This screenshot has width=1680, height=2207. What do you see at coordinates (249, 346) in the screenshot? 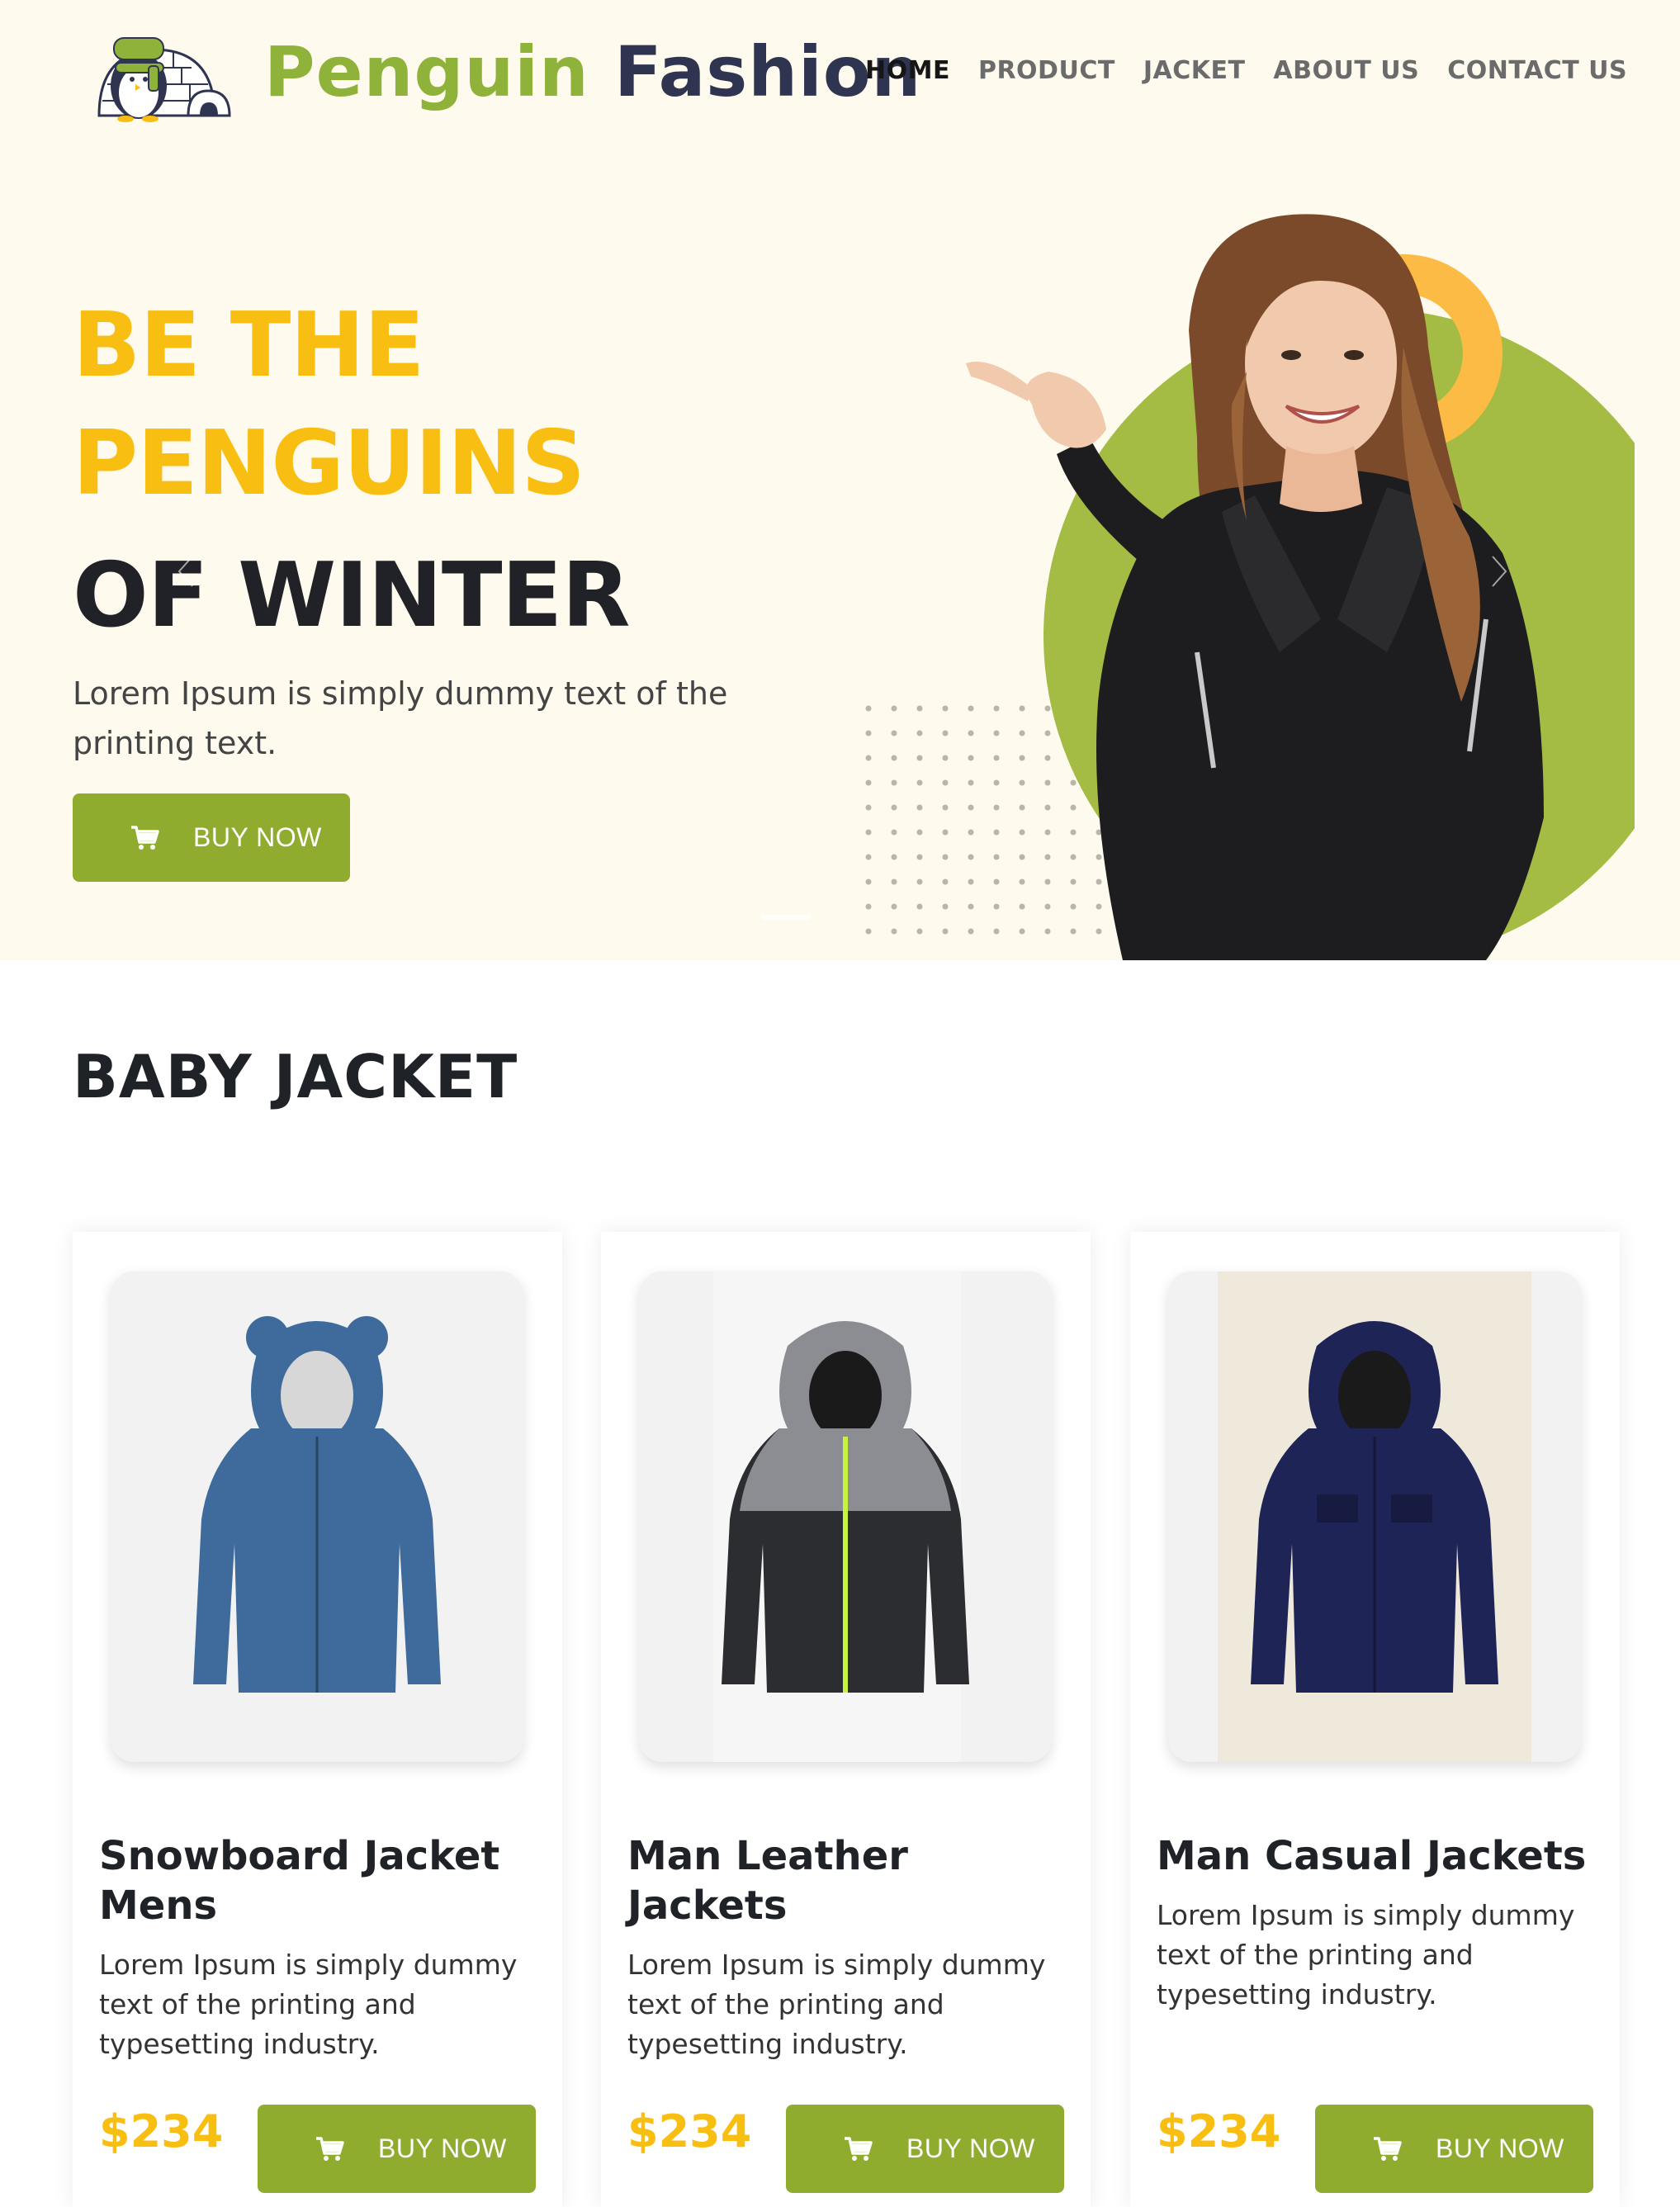
I see `hero-headline-line1: BE THE` at bounding box center [249, 346].